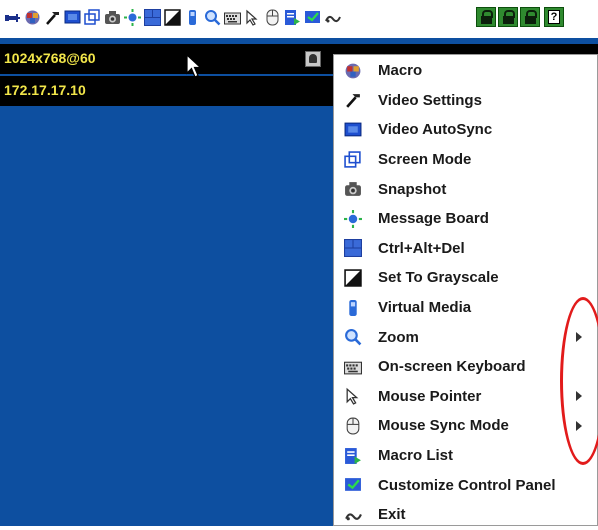 The height and width of the screenshot is (530, 598). I want to click on menu-item-label: Ctrl+Alt+Del, so click(421, 248).